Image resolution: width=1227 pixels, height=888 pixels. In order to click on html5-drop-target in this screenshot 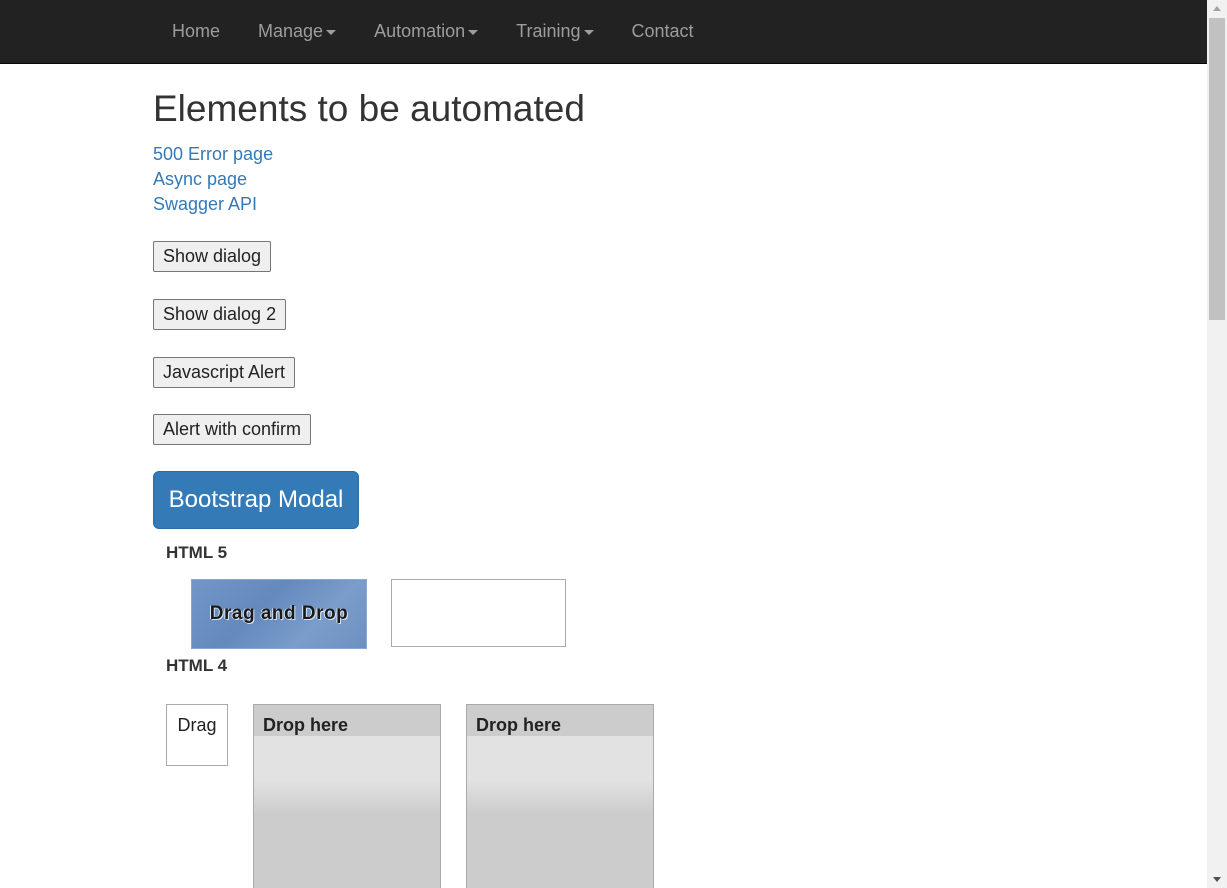, I will do `click(478, 613)`.